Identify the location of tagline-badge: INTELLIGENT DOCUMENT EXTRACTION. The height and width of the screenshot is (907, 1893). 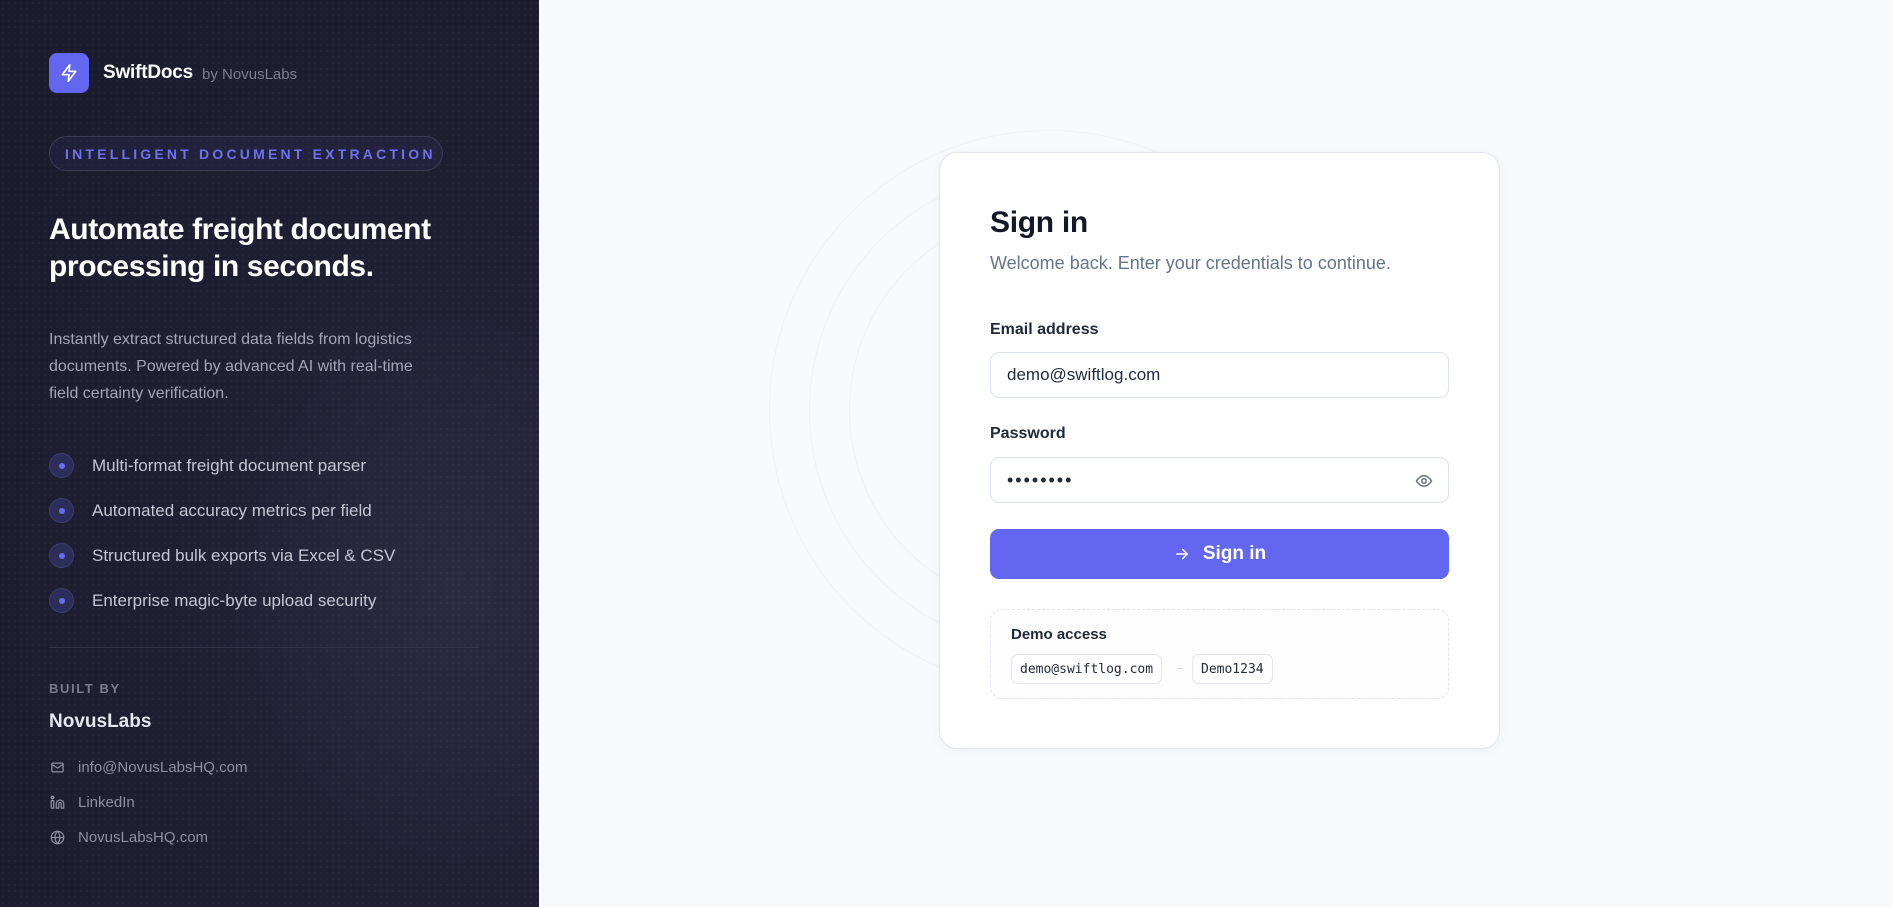
(246, 153).